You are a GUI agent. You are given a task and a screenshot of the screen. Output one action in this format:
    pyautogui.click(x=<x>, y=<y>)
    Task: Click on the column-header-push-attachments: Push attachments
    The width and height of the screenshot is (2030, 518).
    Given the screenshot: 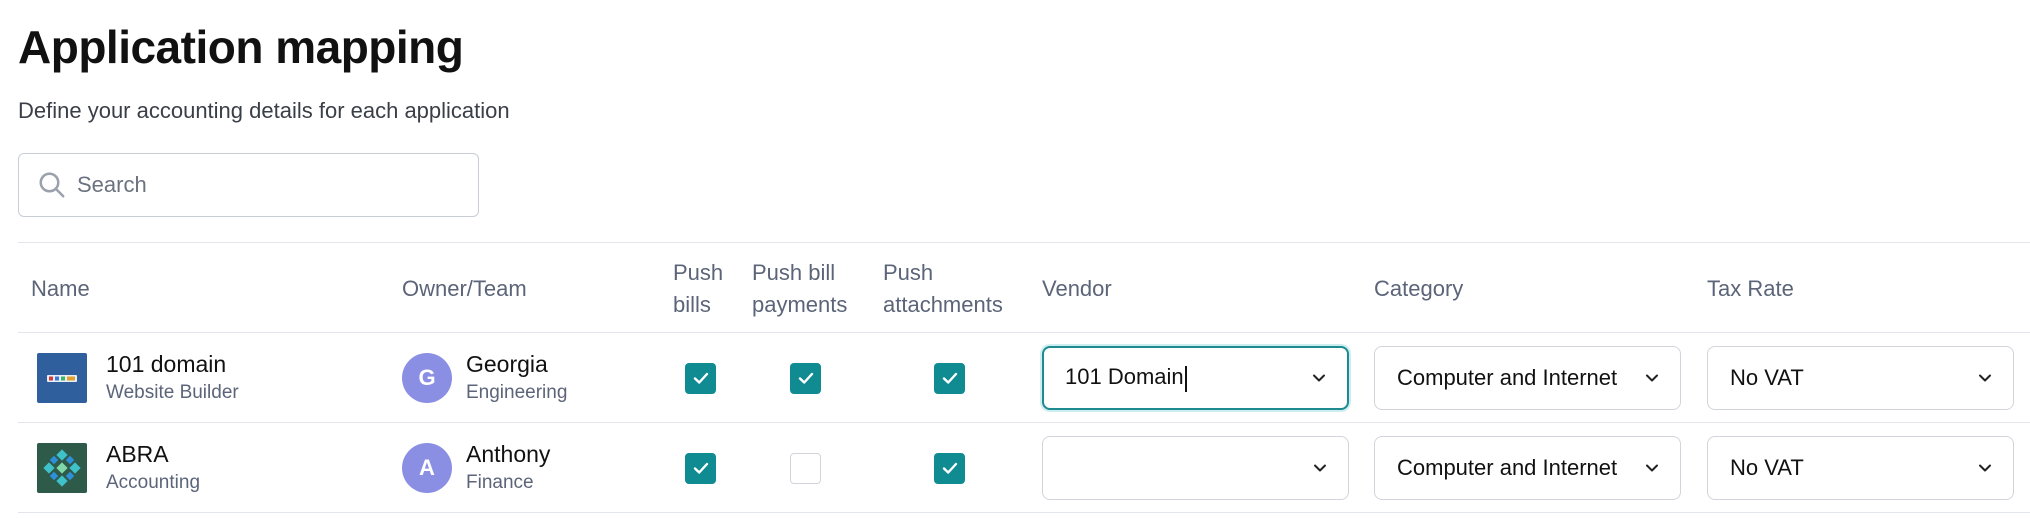 What is the action you would take?
    pyautogui.click(x=943, y=288)
    